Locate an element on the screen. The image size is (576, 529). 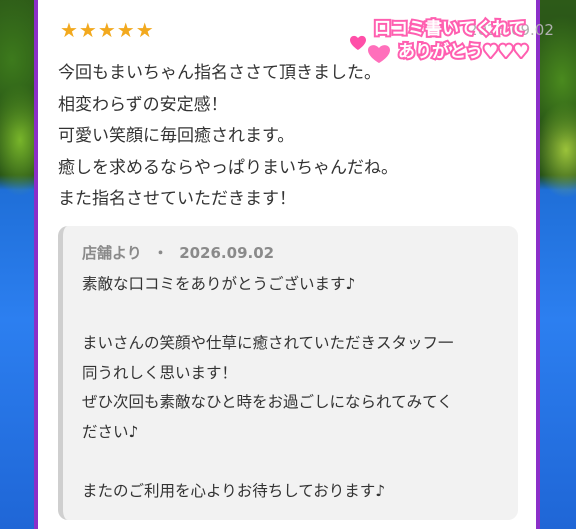
reply-header: 店舗より ・ 2026.09.02 is located at coordinates (178, 252).